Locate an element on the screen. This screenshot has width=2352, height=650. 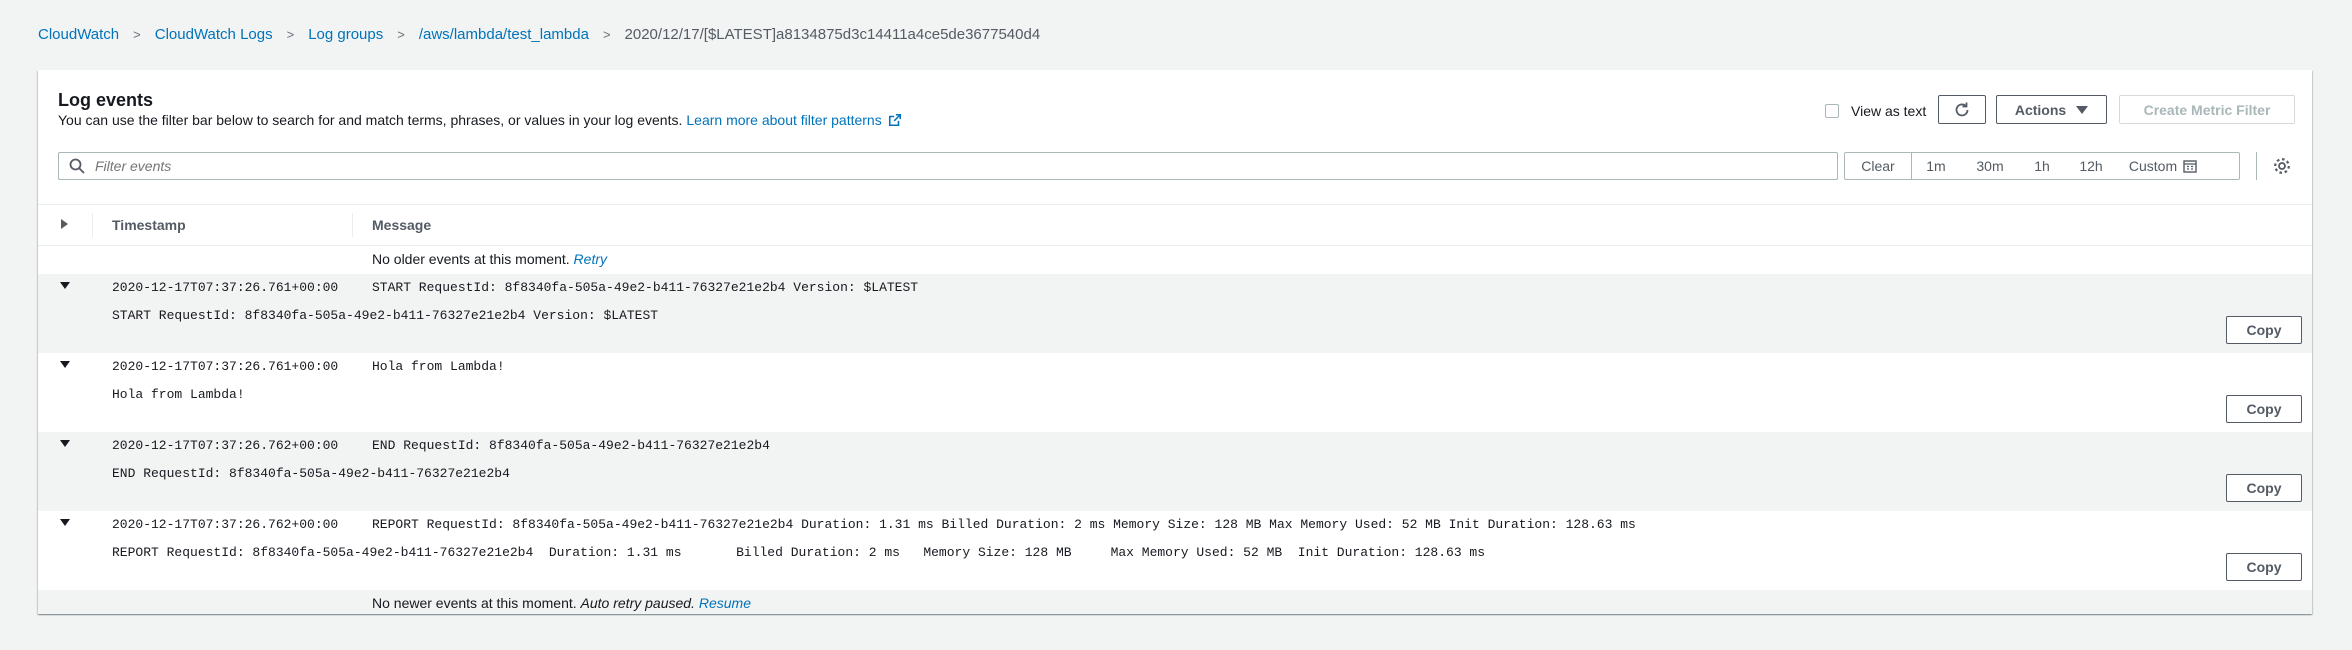
learn-more-link: Learn more about filter patterns is located at coordinates (793, 120).